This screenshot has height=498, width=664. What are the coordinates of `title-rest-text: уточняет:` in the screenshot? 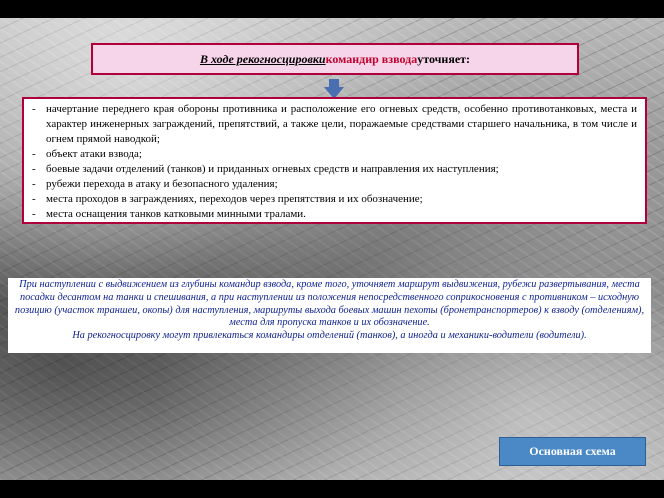 It's located at (444, 58).